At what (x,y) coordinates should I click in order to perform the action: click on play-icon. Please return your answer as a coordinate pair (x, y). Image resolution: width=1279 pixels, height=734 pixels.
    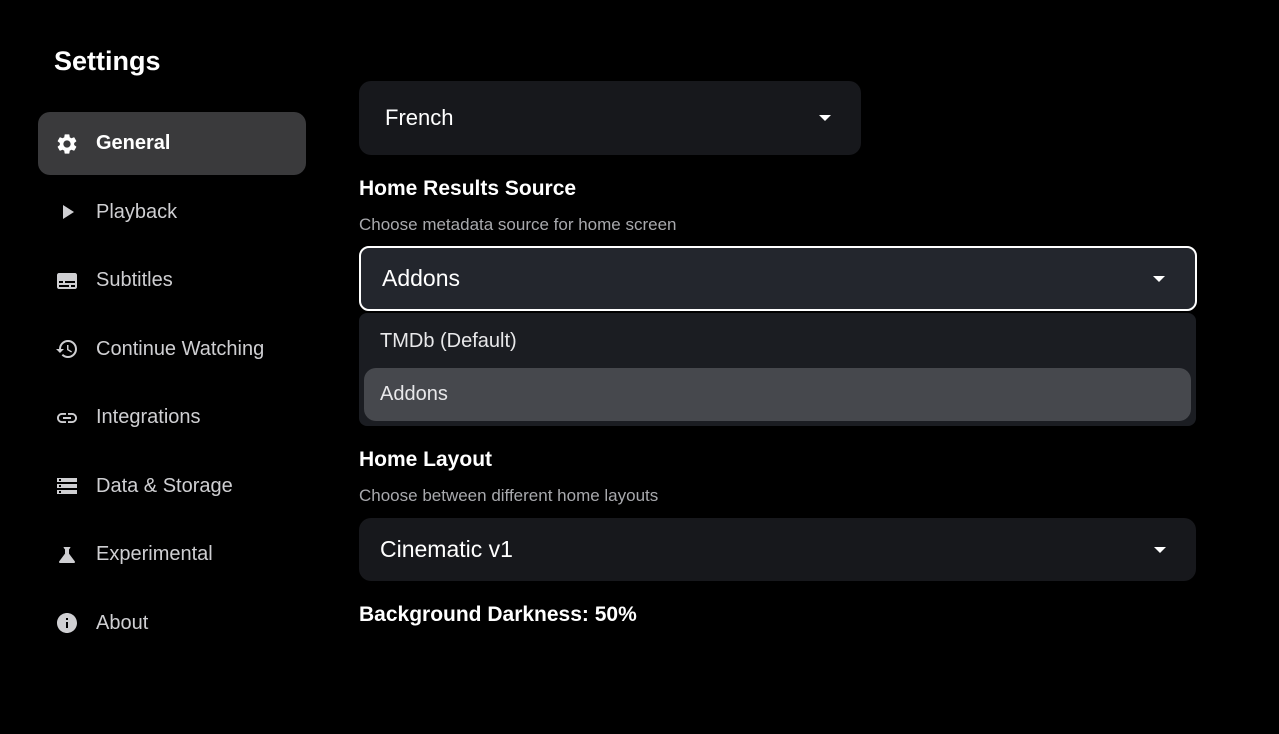
    Looking at the image, I should click on (67, 212).